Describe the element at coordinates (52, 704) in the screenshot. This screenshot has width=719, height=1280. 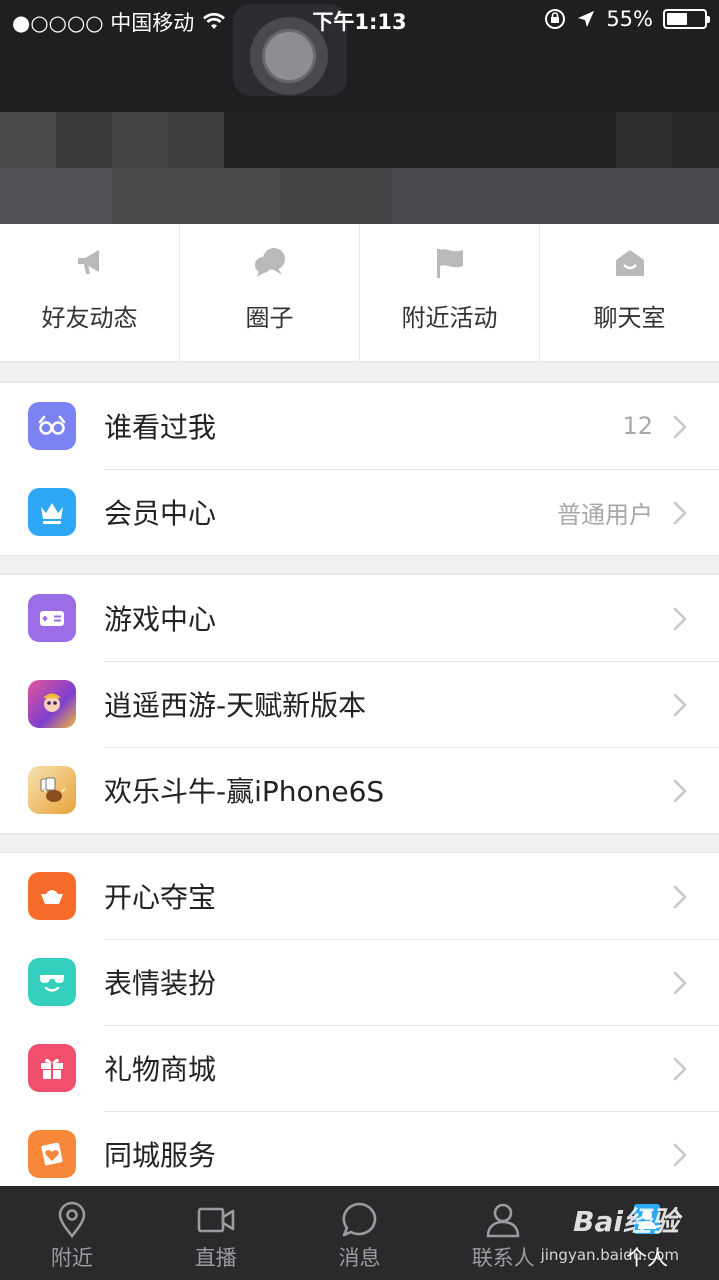
I see `game-xiyou-icon` at that location.